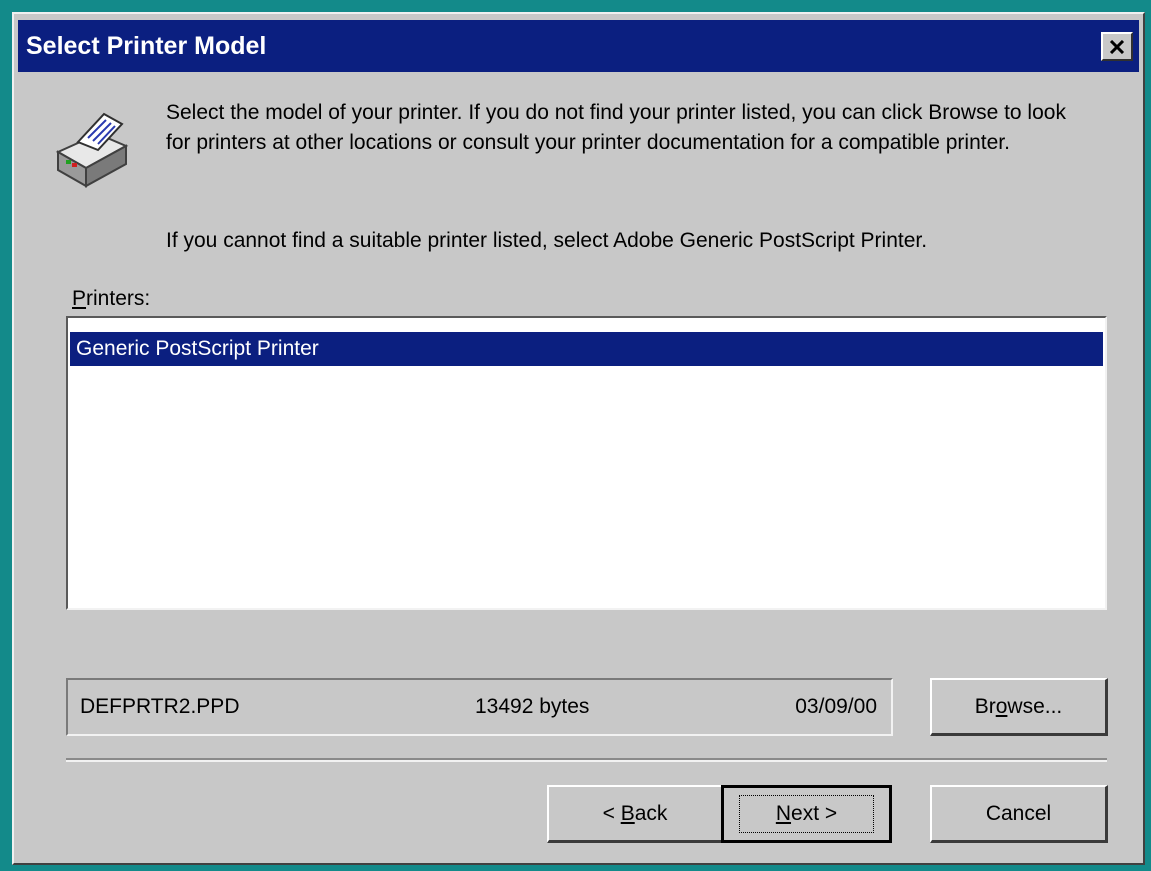  What do you see at coordinates (146, 46) in the screenshot?
I see `window-title: Select Printer Model` at bounding box center [146, 46].